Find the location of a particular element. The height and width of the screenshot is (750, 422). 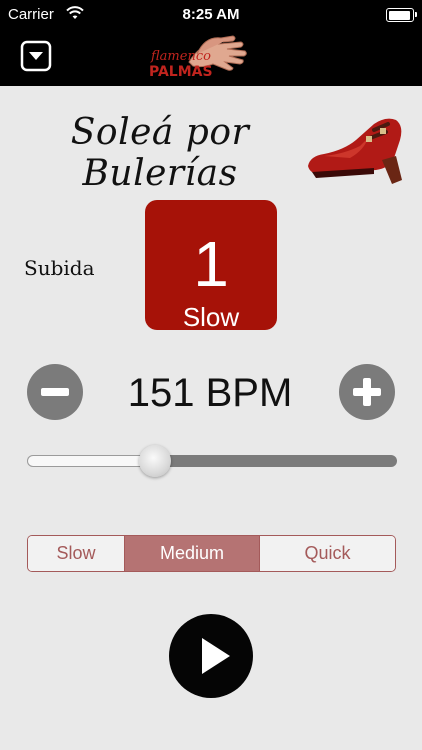

section-label: Subida is located at coordinates (59, 268).